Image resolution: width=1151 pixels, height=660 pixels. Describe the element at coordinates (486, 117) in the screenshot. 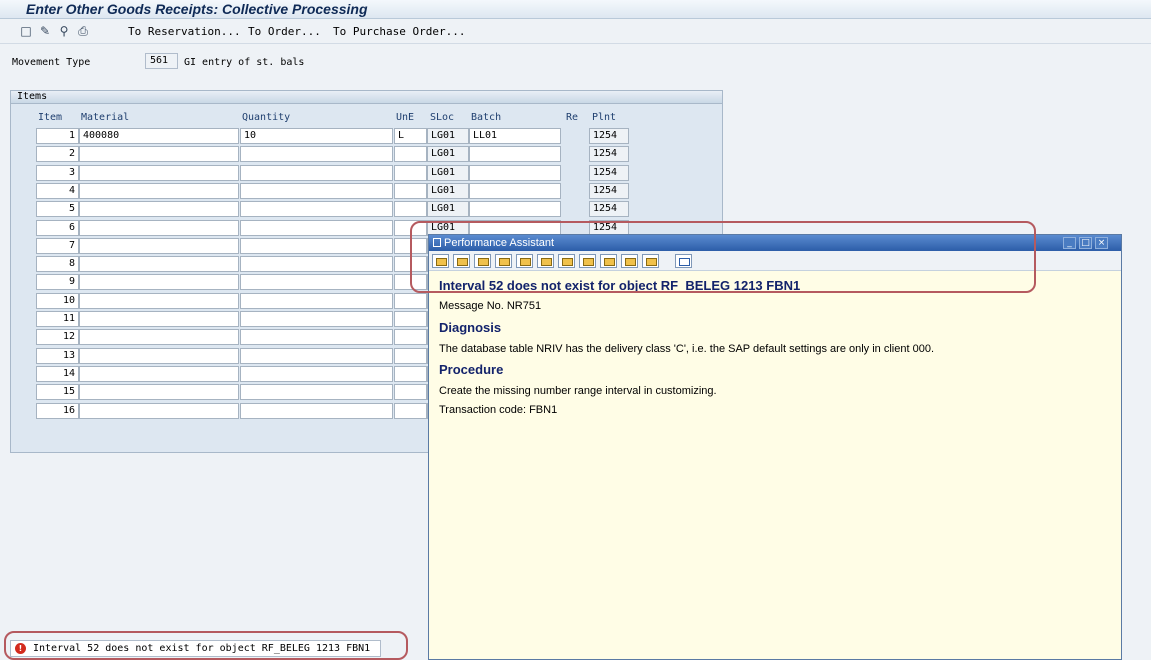

I see `column-header-batch: Batch` at that location.